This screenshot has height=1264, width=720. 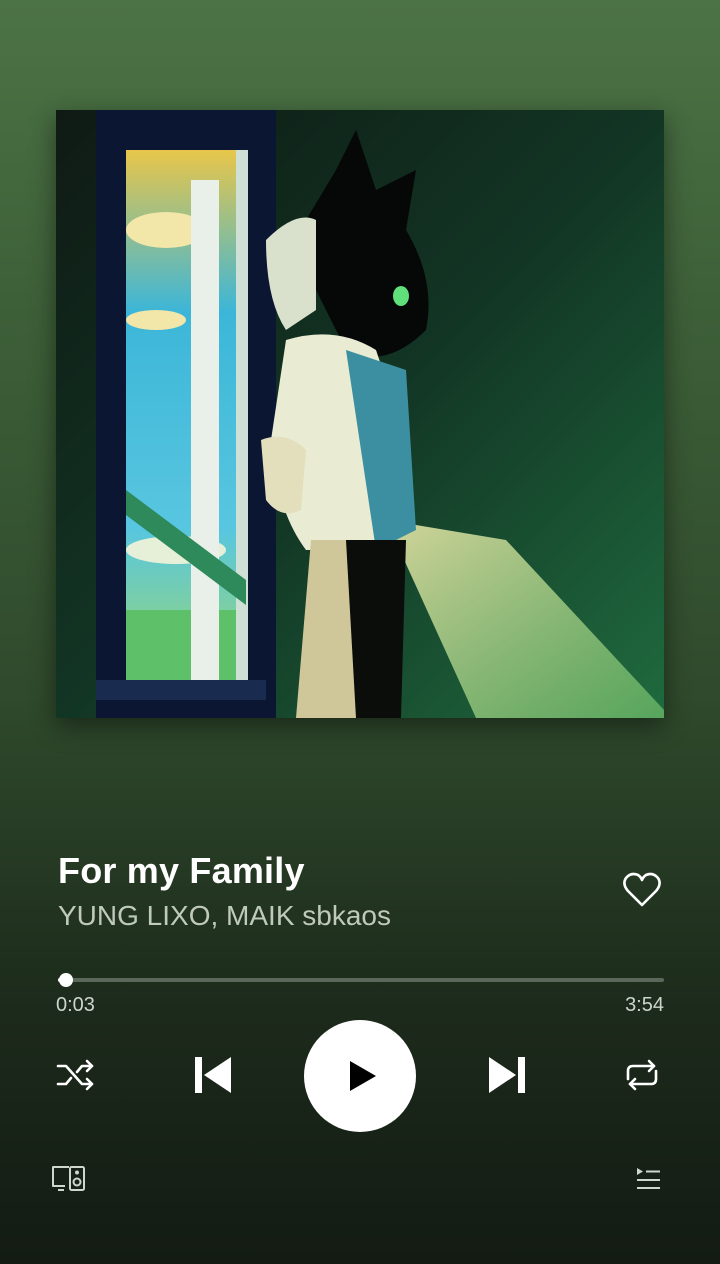 I want to click on playback-progress-bar, so click(x=361, y=980).